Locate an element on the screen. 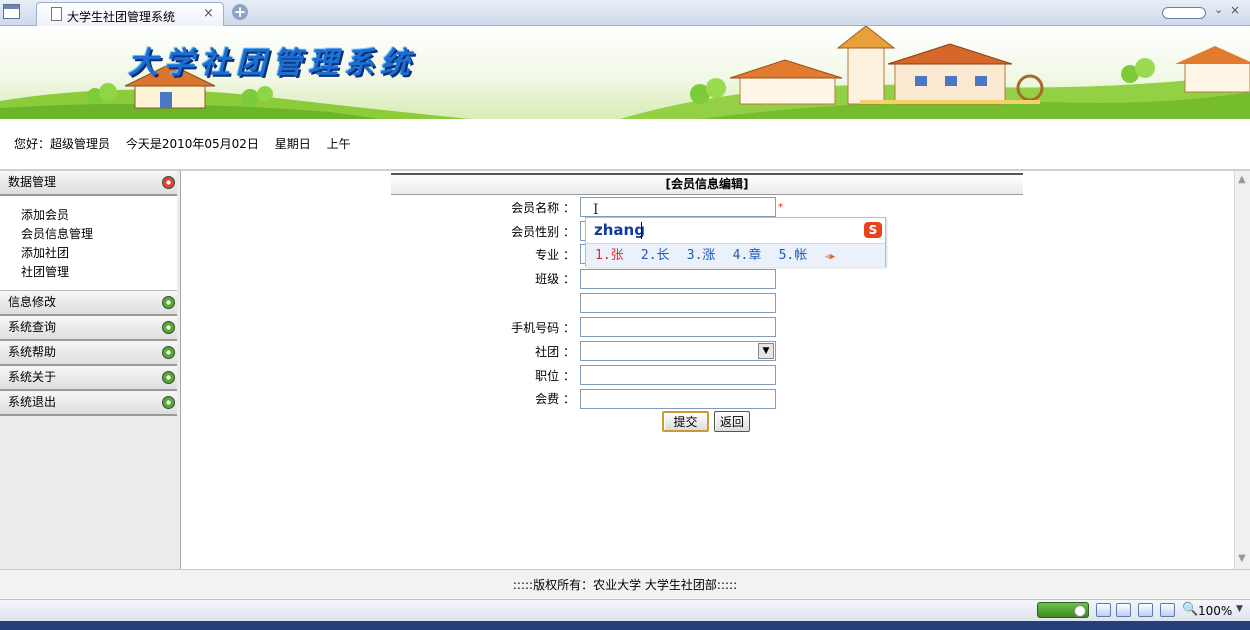 This screenshot has width=1250, height=630. position-input is located at coordinates (678, 375).